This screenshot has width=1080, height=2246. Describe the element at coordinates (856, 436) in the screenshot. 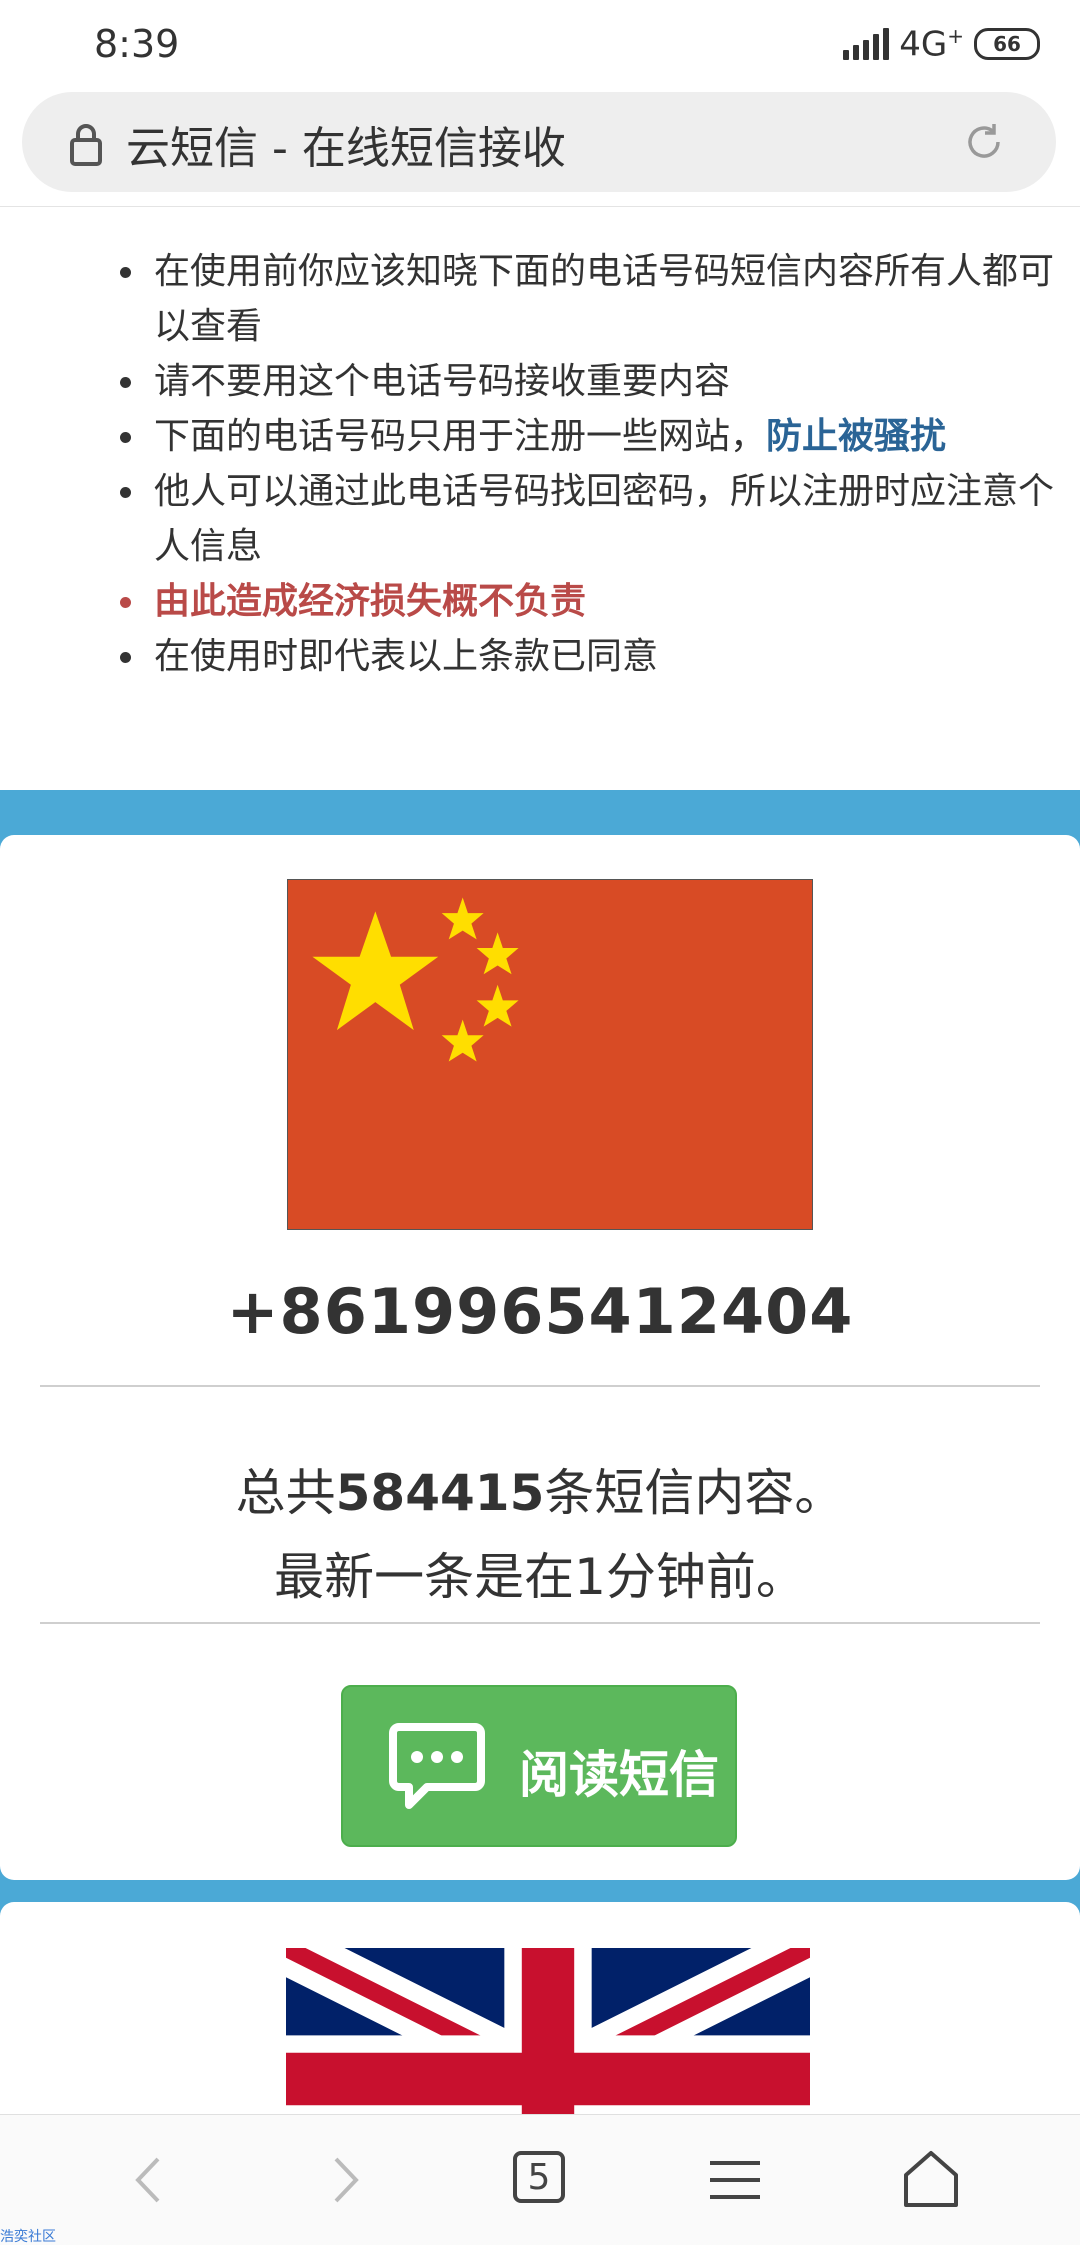

I see `notice-highlight: 防止被骚扰` at that location.